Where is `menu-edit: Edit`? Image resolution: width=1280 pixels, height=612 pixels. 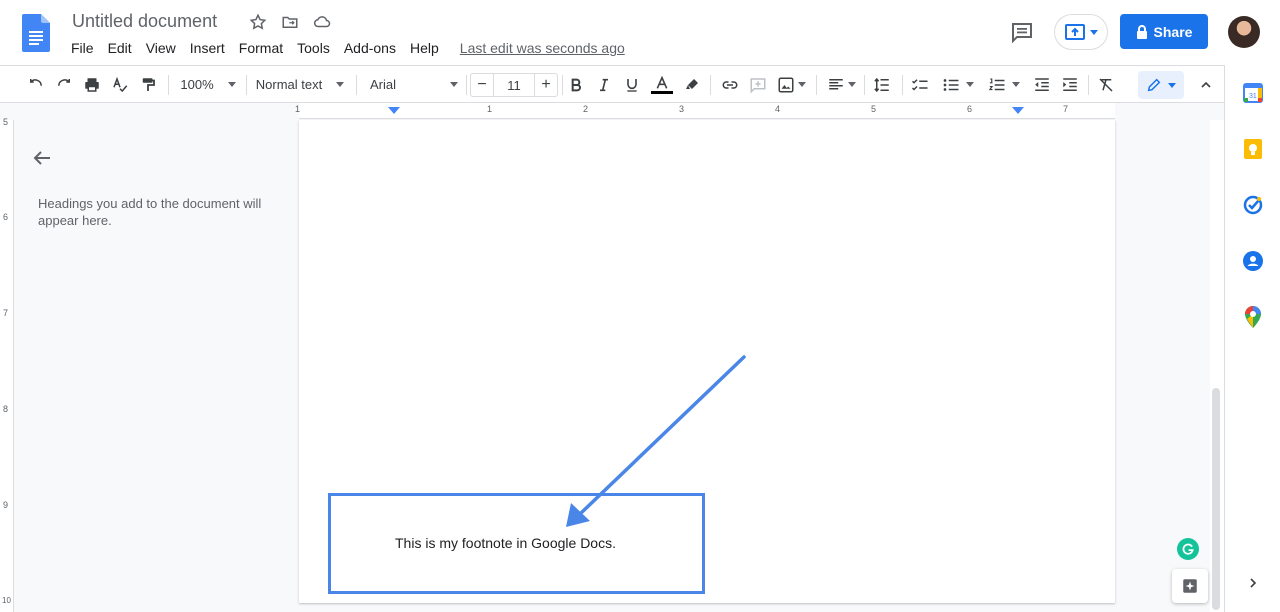 menu-edit: Edit is located at coordinates (120, 48).